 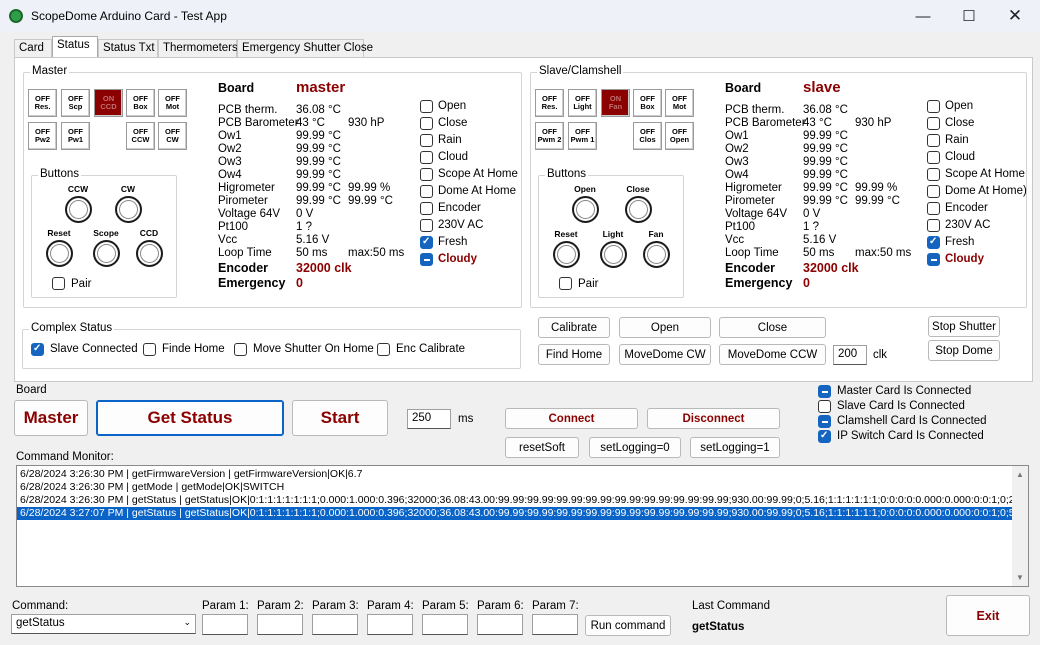 What do you see at coordinates (1020, 474) in the screenshot?
I see `scroll-up-icon: ▲` at bounding box center [1020, 474].